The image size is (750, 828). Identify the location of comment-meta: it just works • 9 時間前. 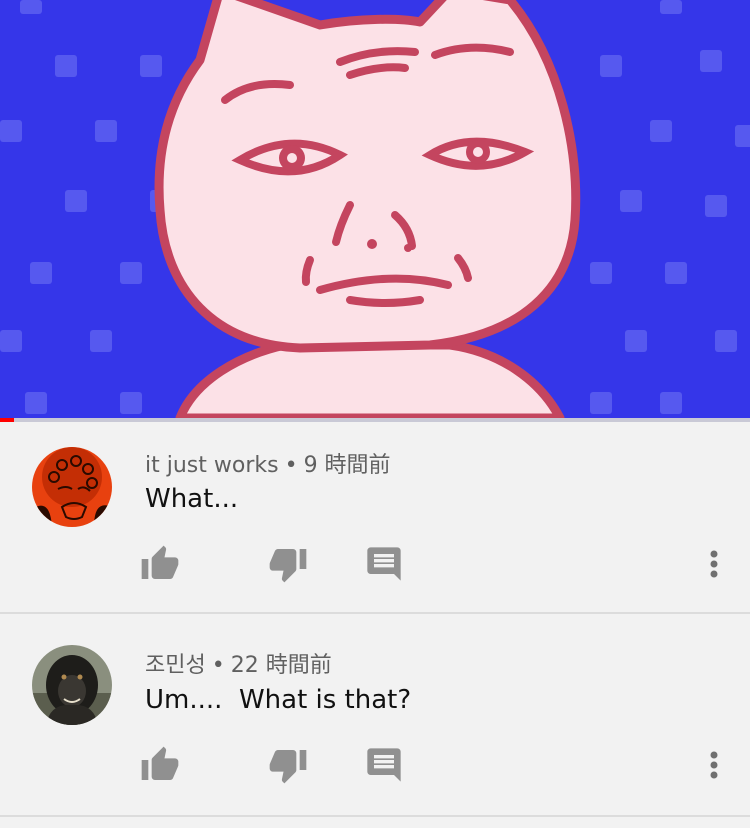
(268, 463).